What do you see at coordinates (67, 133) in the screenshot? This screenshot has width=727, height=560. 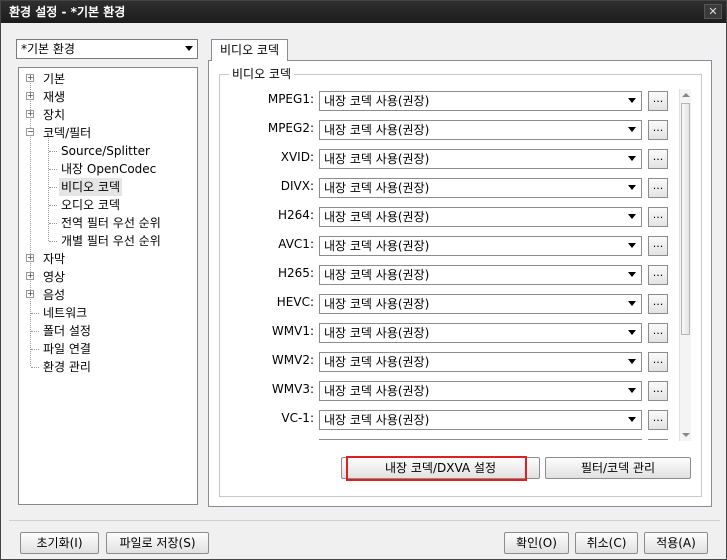 I see `tree-item-label: 코덱/필터` at bounding box center [67, 133].